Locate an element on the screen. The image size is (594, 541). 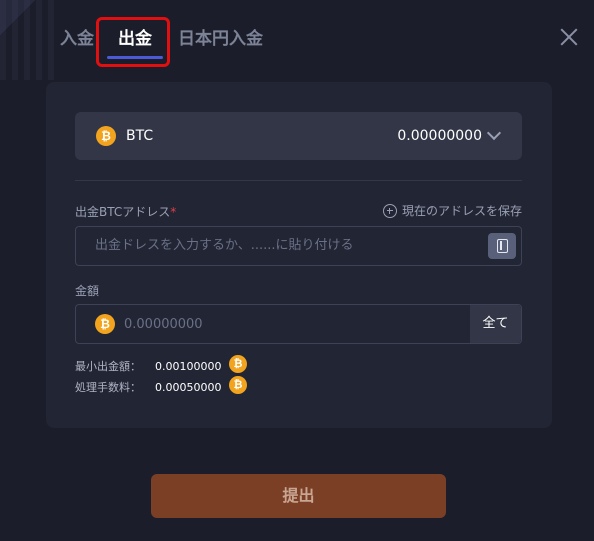
amount-input is located at coordinates (274, 324).